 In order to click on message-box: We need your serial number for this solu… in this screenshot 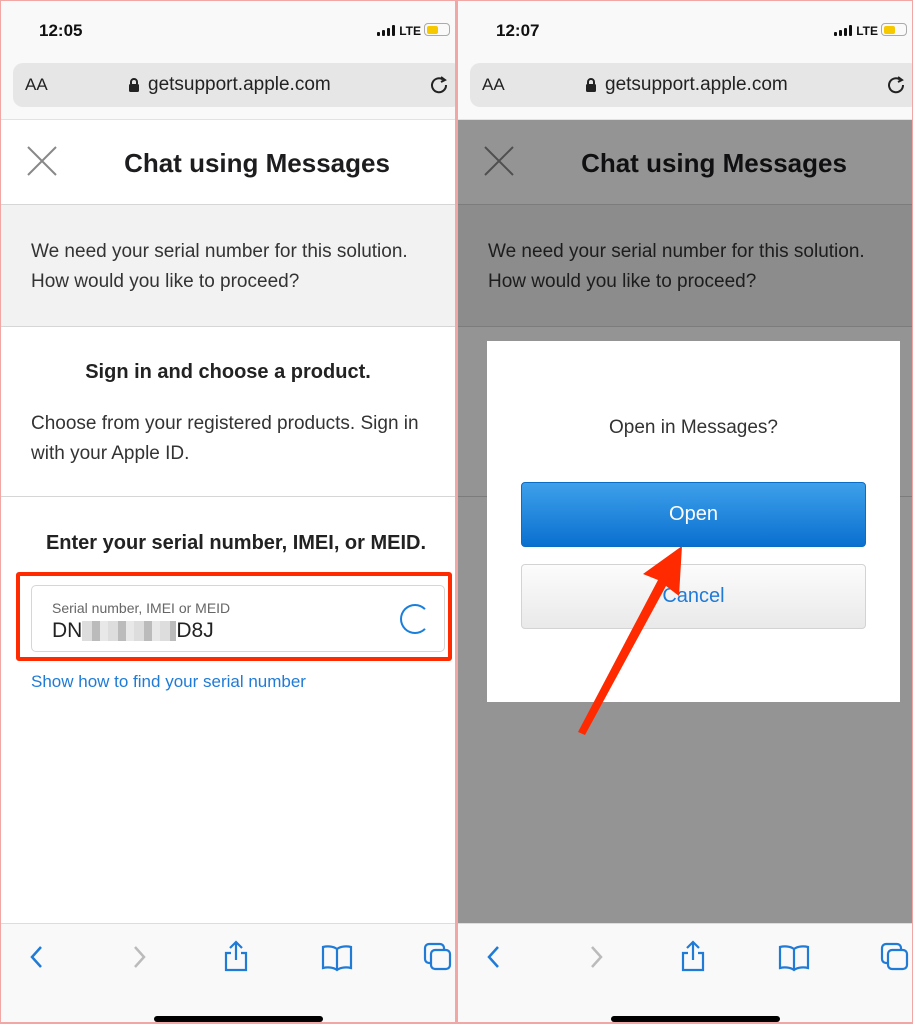, I will do `click(228, 265)`.